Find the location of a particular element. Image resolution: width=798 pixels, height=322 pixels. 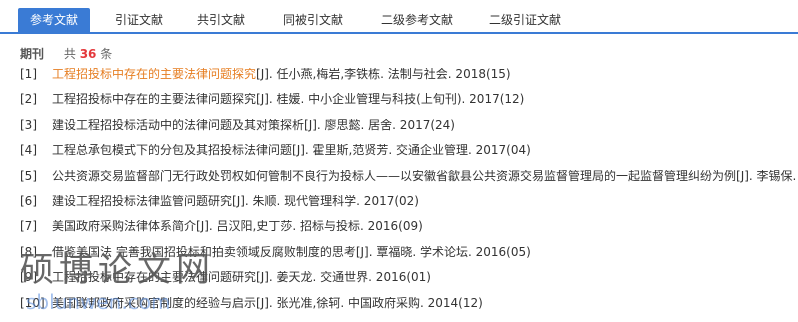

reference-index: [8] is located at coordinates (28, 252).